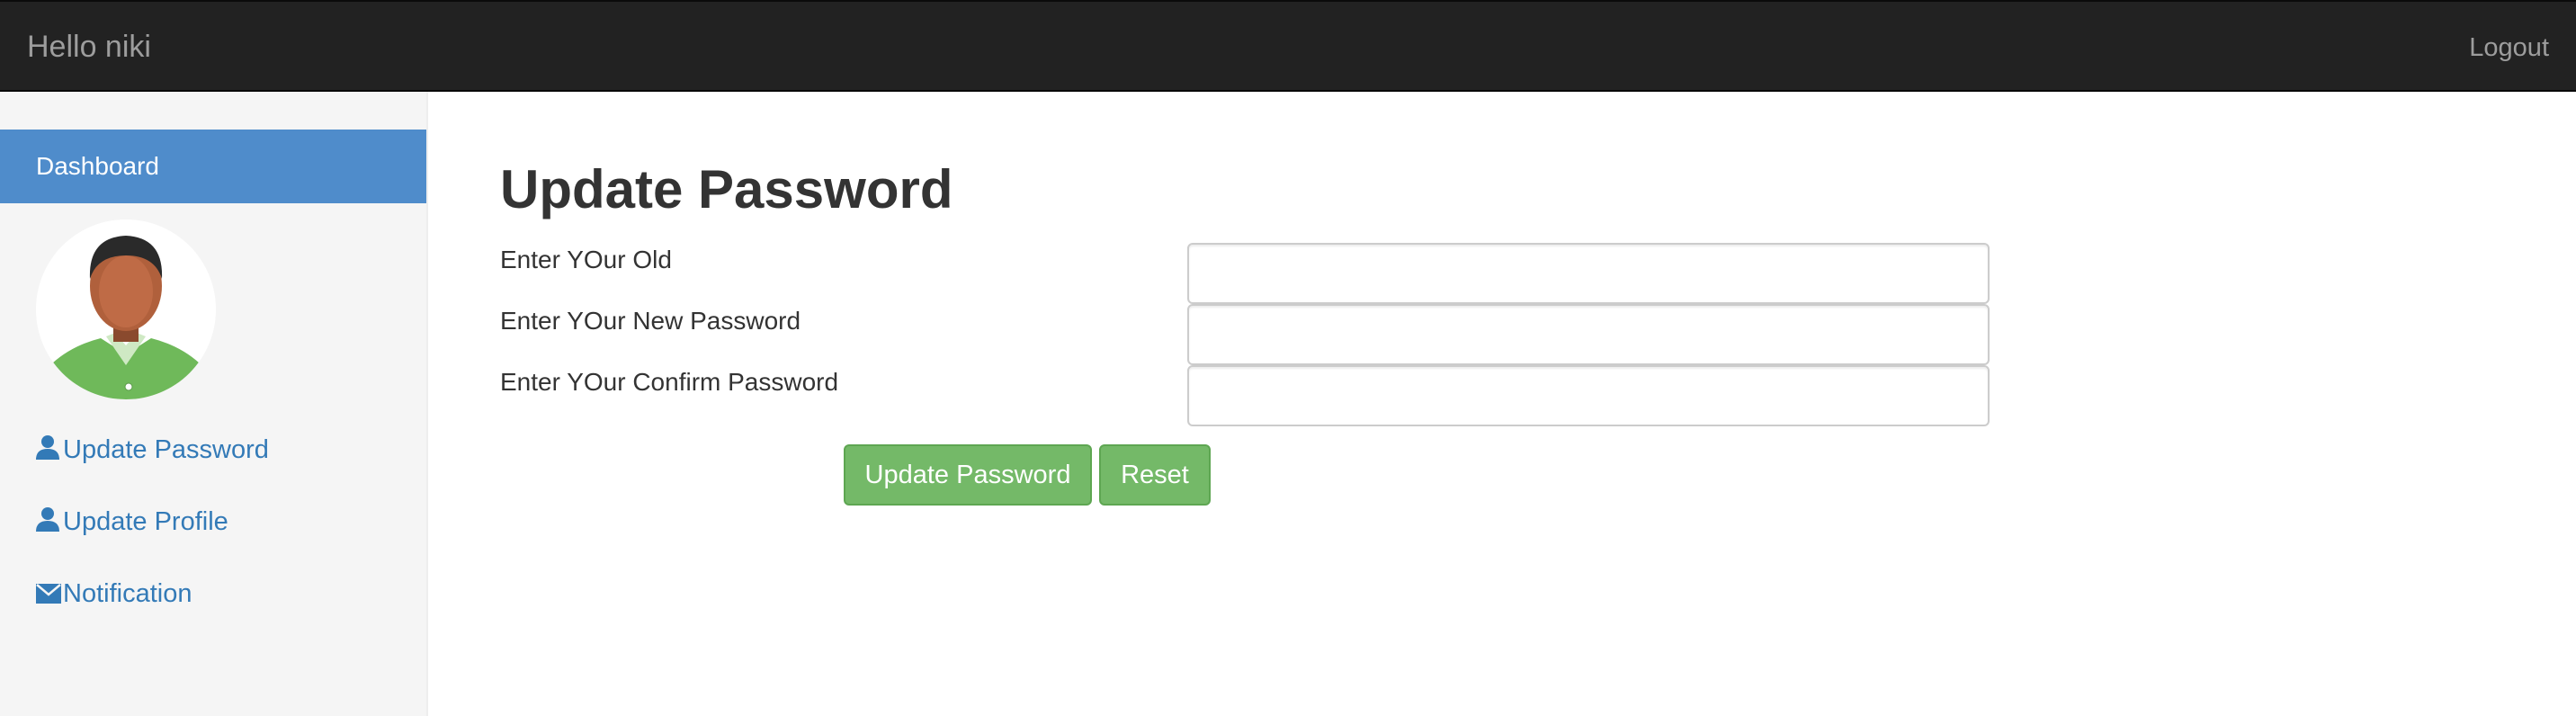  Describe the element at coordinates (214, 404) in the screenshot. I see `sidebar: Dashboard Update Password Update Profile` at that location.